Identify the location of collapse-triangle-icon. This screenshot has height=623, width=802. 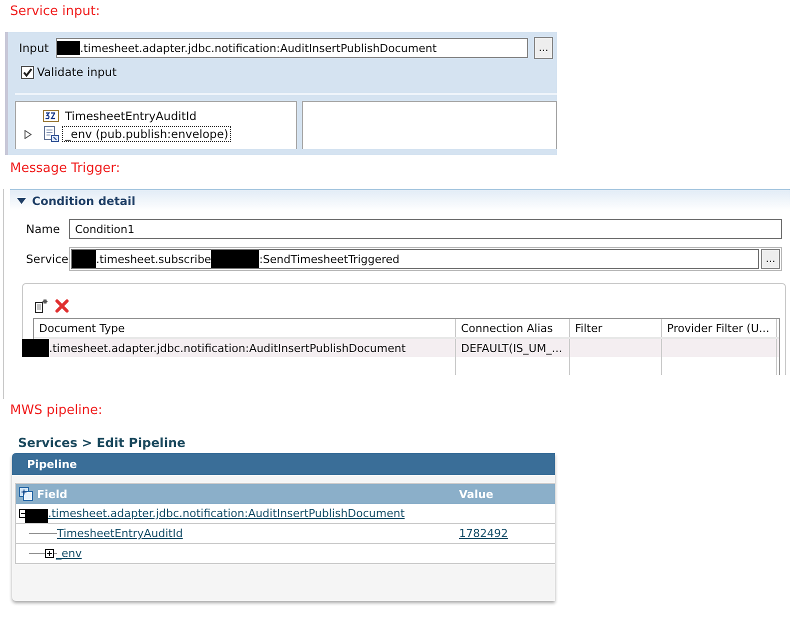
(21, 201).